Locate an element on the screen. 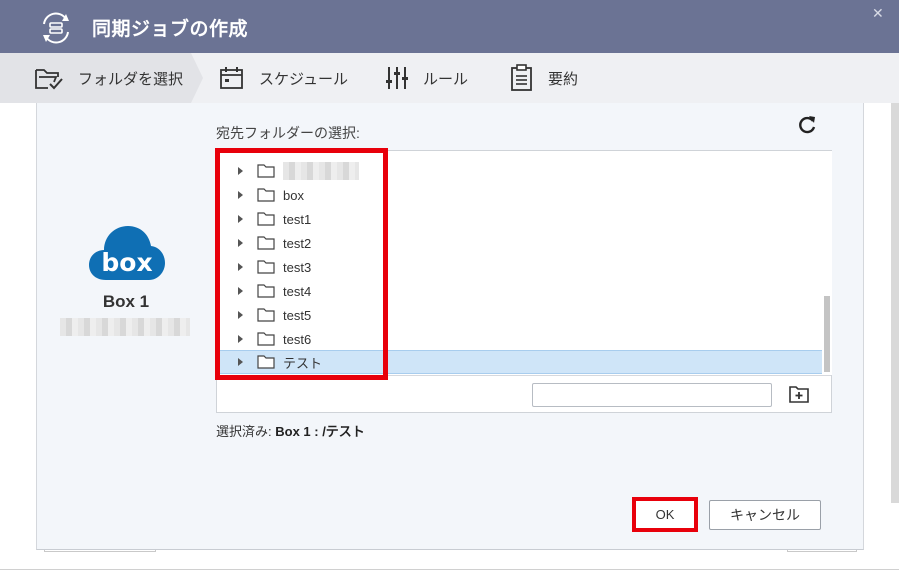 This screenshot has width=899, height=572. step-label: フォルダを選択 is located at coordinates (131, 79).